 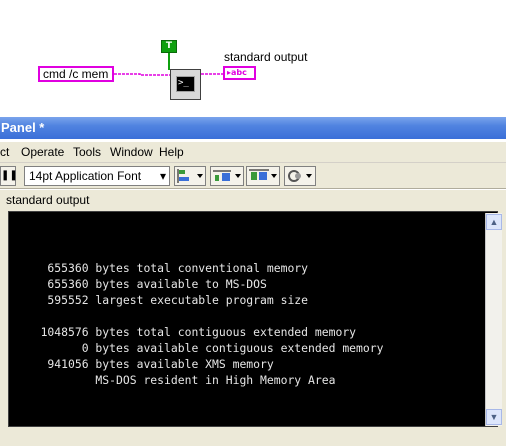 I want to click on resize-objects-button, so click(x=263, y=176).